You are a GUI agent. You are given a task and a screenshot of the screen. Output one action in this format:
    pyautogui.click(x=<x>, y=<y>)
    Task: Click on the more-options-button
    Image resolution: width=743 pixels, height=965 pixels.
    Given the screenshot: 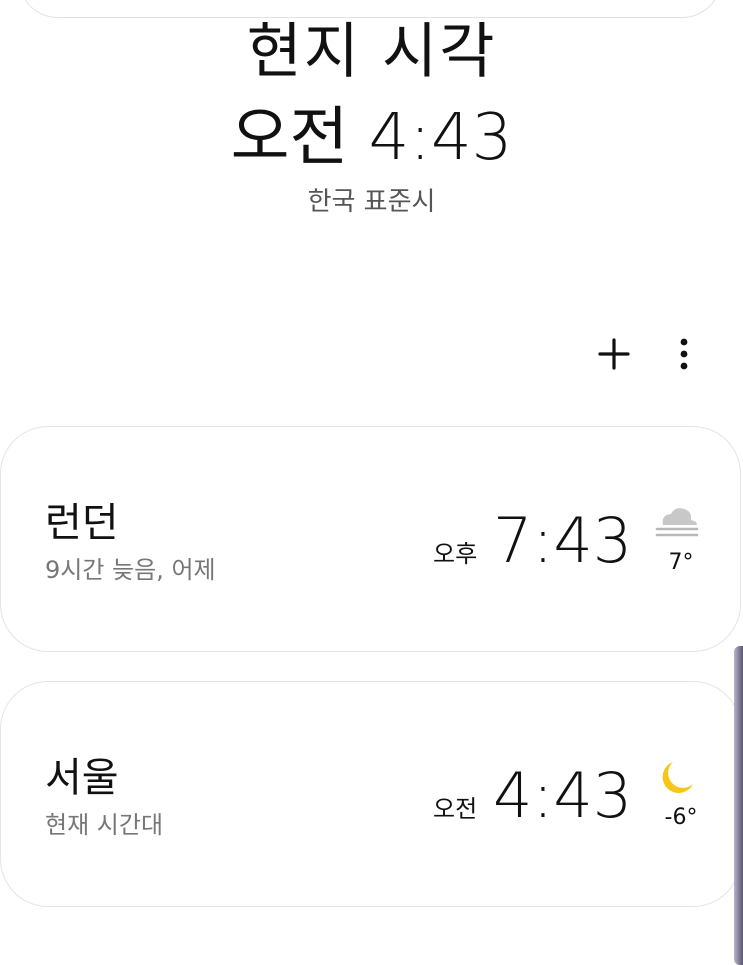 What is the action you would take?
    pyautogui.click(x=684, y=354)
    